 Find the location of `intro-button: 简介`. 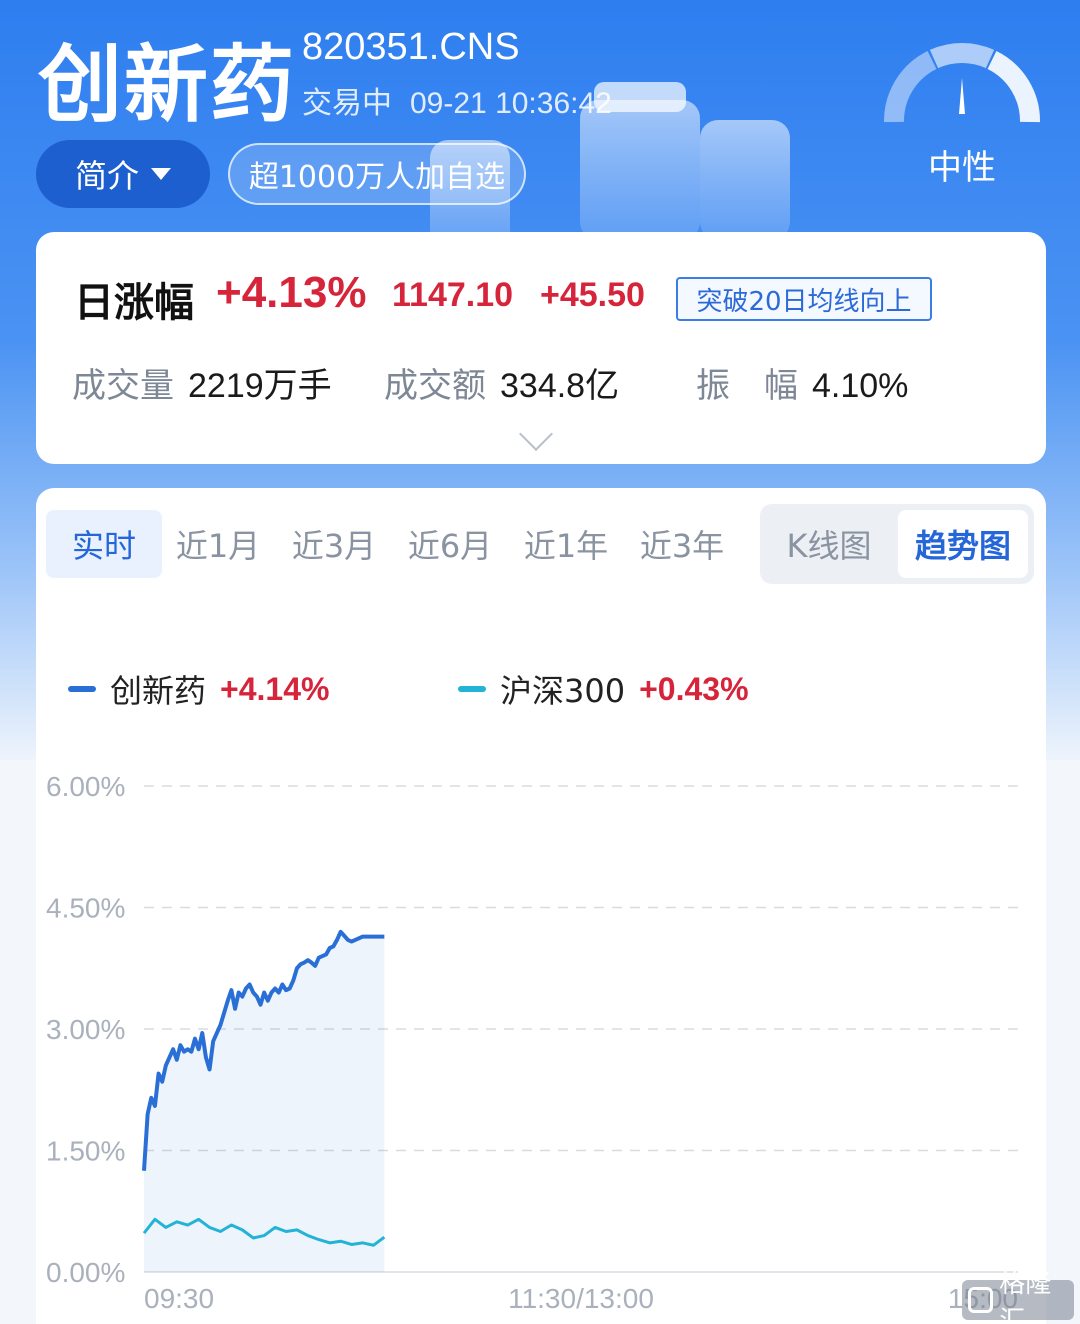

intro-button: 简介 is located at coordinates (123, 174).